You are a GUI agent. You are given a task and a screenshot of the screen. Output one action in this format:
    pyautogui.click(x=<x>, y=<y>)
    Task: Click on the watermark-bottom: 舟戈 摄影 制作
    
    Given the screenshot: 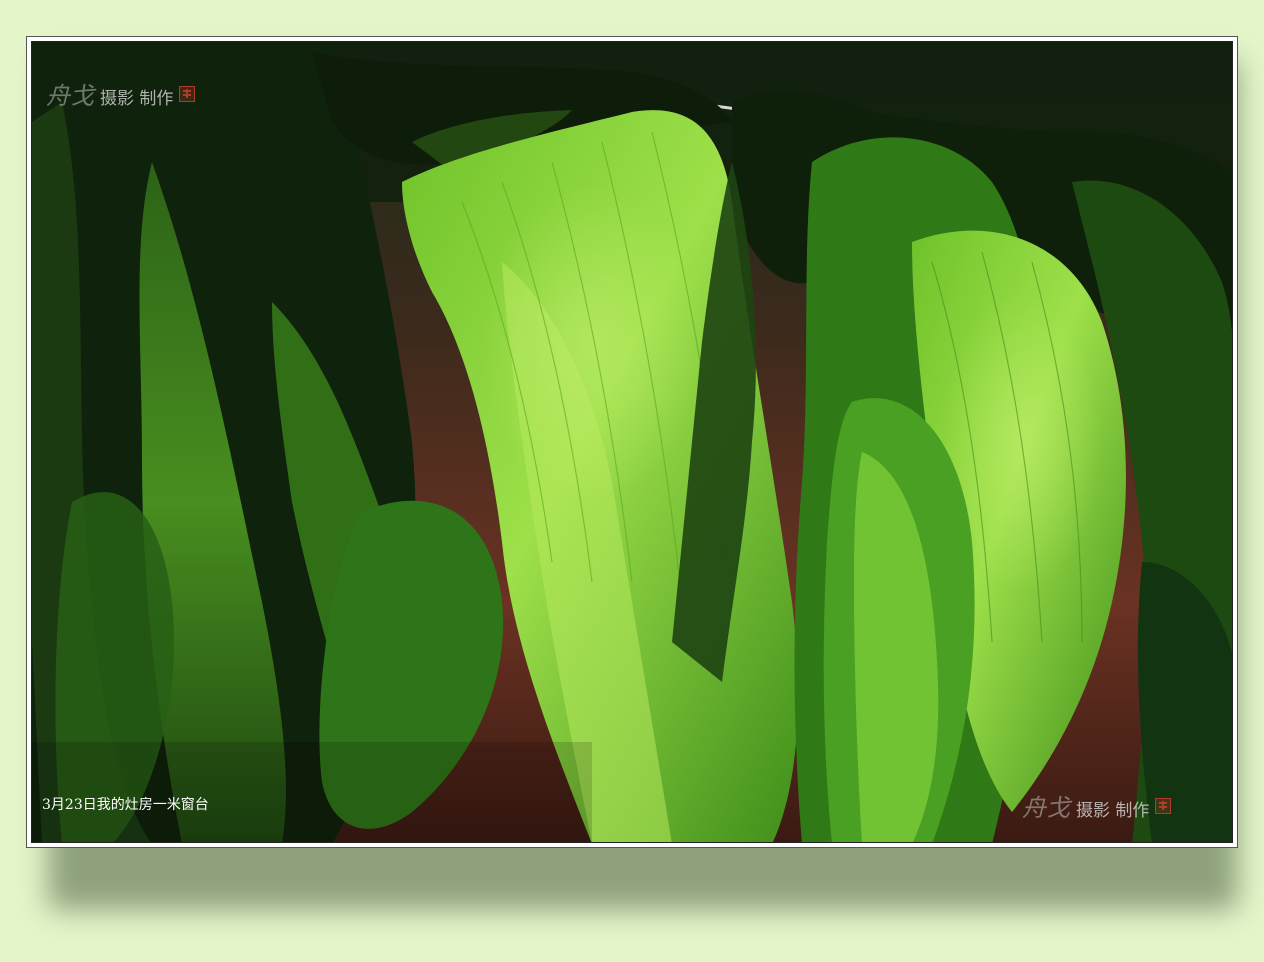 What is the action you would take?
    pyautogui.click(x=1097, y=805)
    